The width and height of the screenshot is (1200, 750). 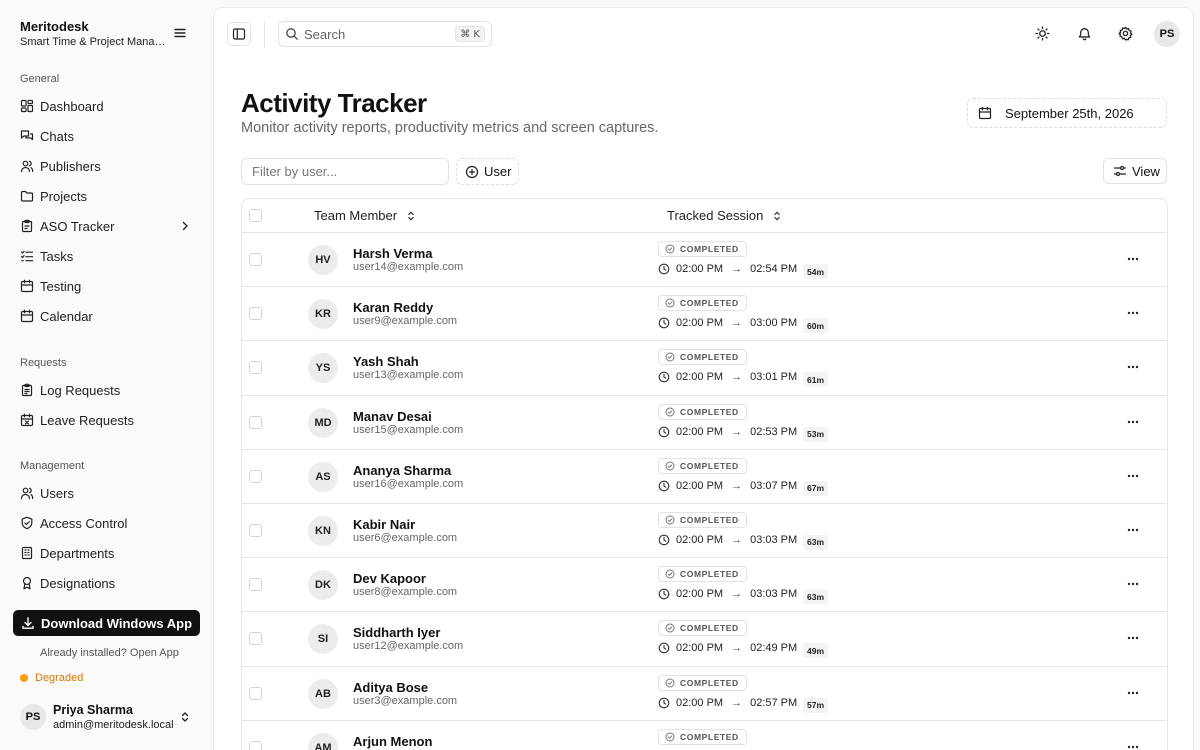 I want to click on sidebar-item-aso-tracker: ASO Tracker, so click(x=107, y=226).